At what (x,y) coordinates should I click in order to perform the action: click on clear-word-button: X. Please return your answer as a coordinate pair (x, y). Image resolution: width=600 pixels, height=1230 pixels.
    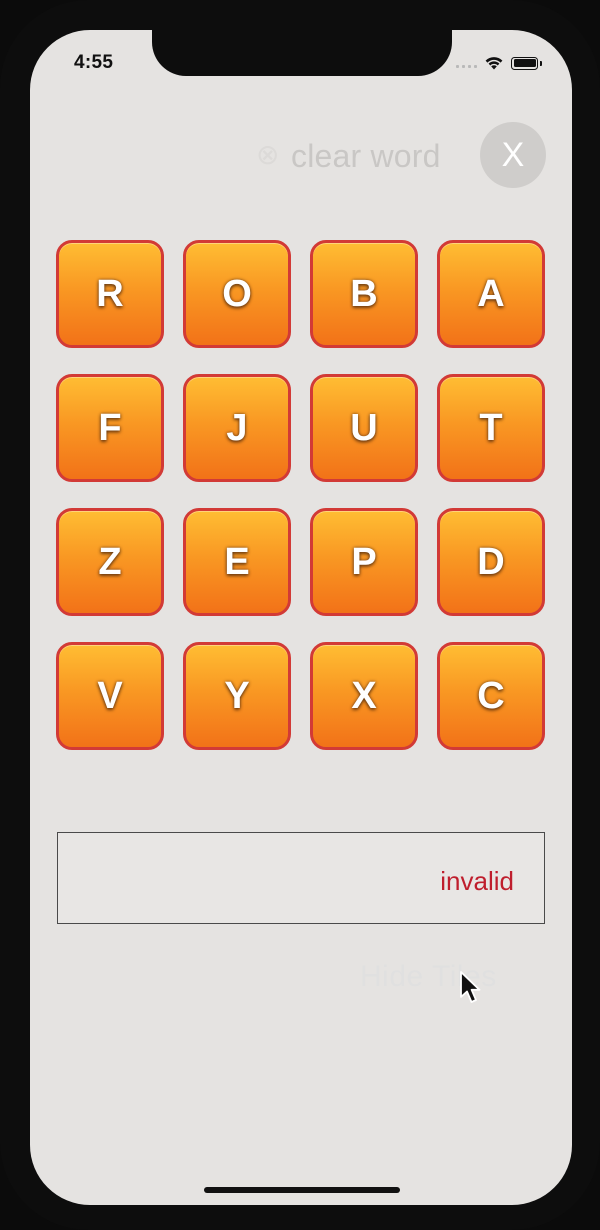
    Looking at the image, I should click on (513, 155).